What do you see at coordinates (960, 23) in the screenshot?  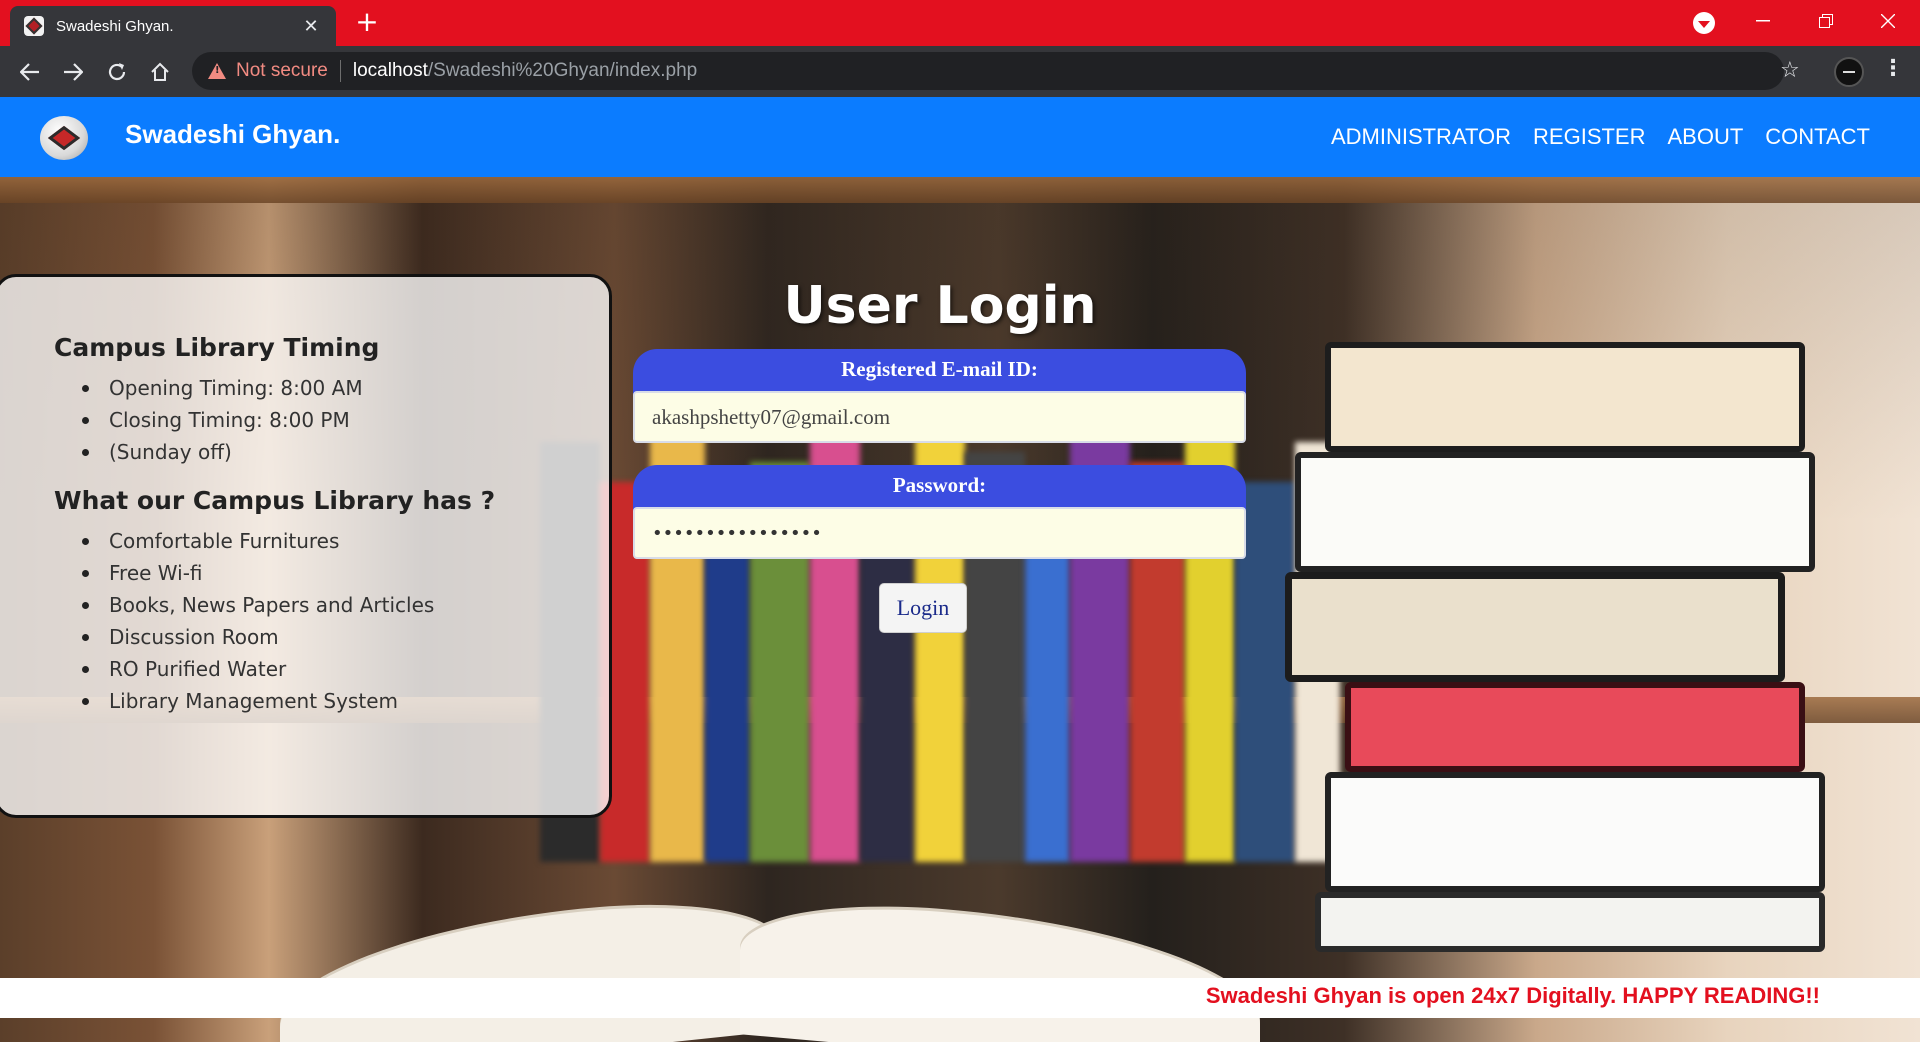 I see `browser-tabstrip: Swadeshi Ghyan. ✕ +` at bounding box center [960, 23].